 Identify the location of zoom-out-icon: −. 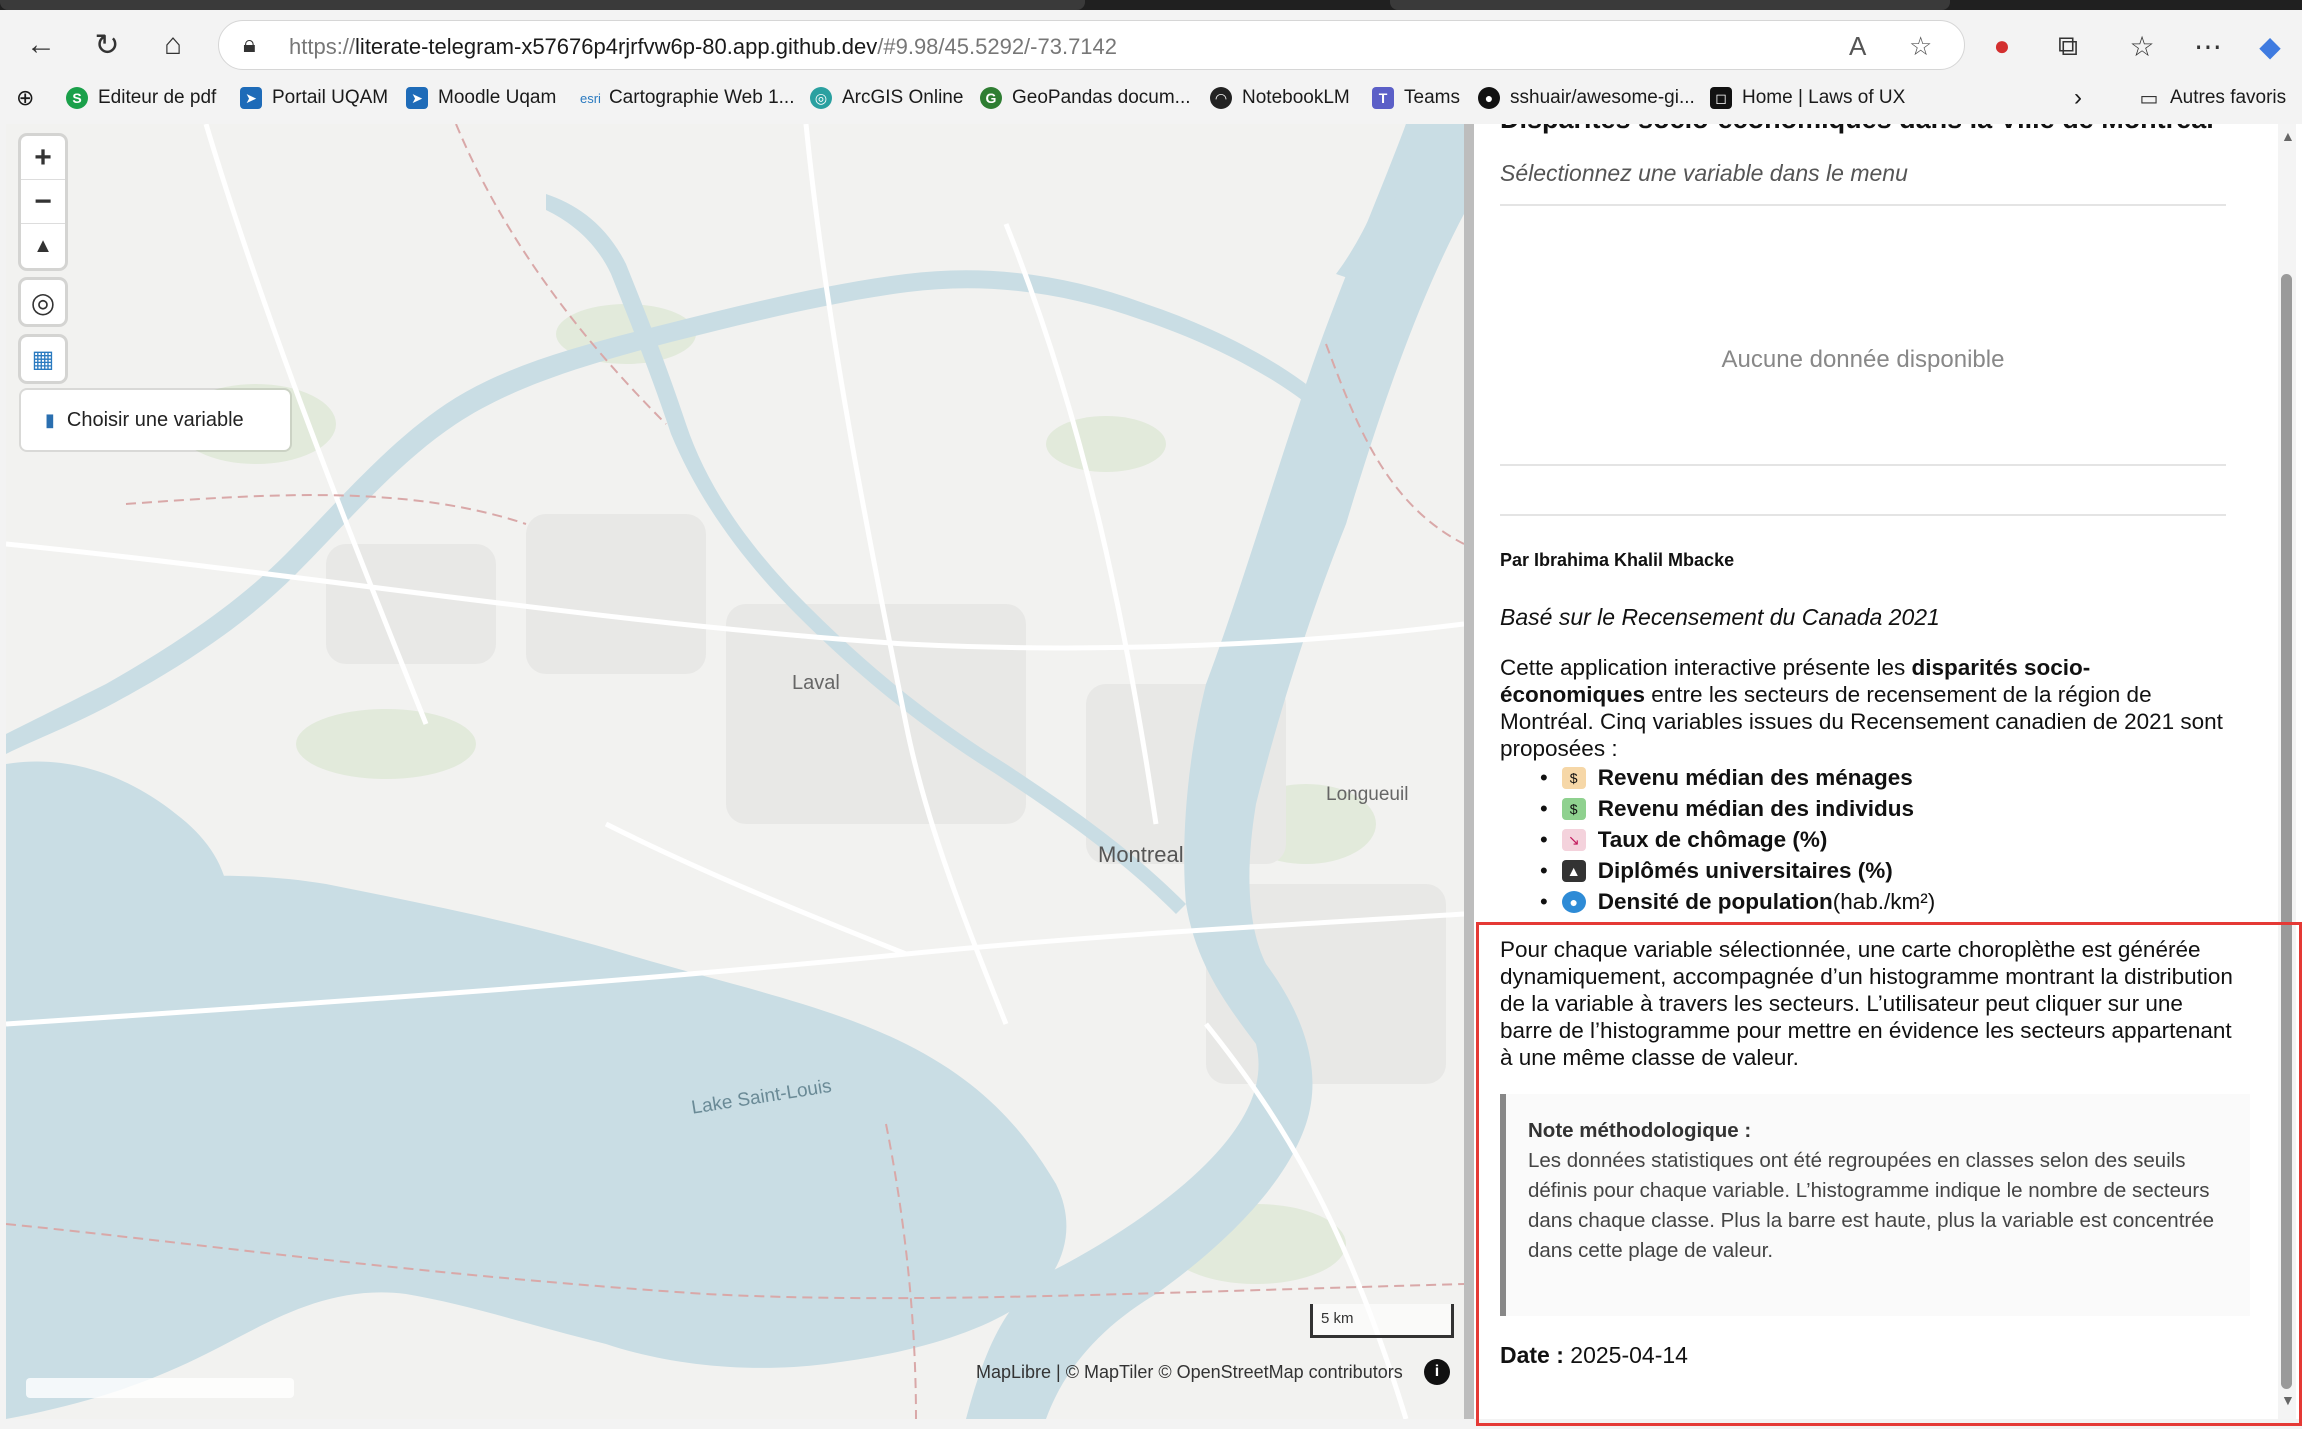
(43, 202).